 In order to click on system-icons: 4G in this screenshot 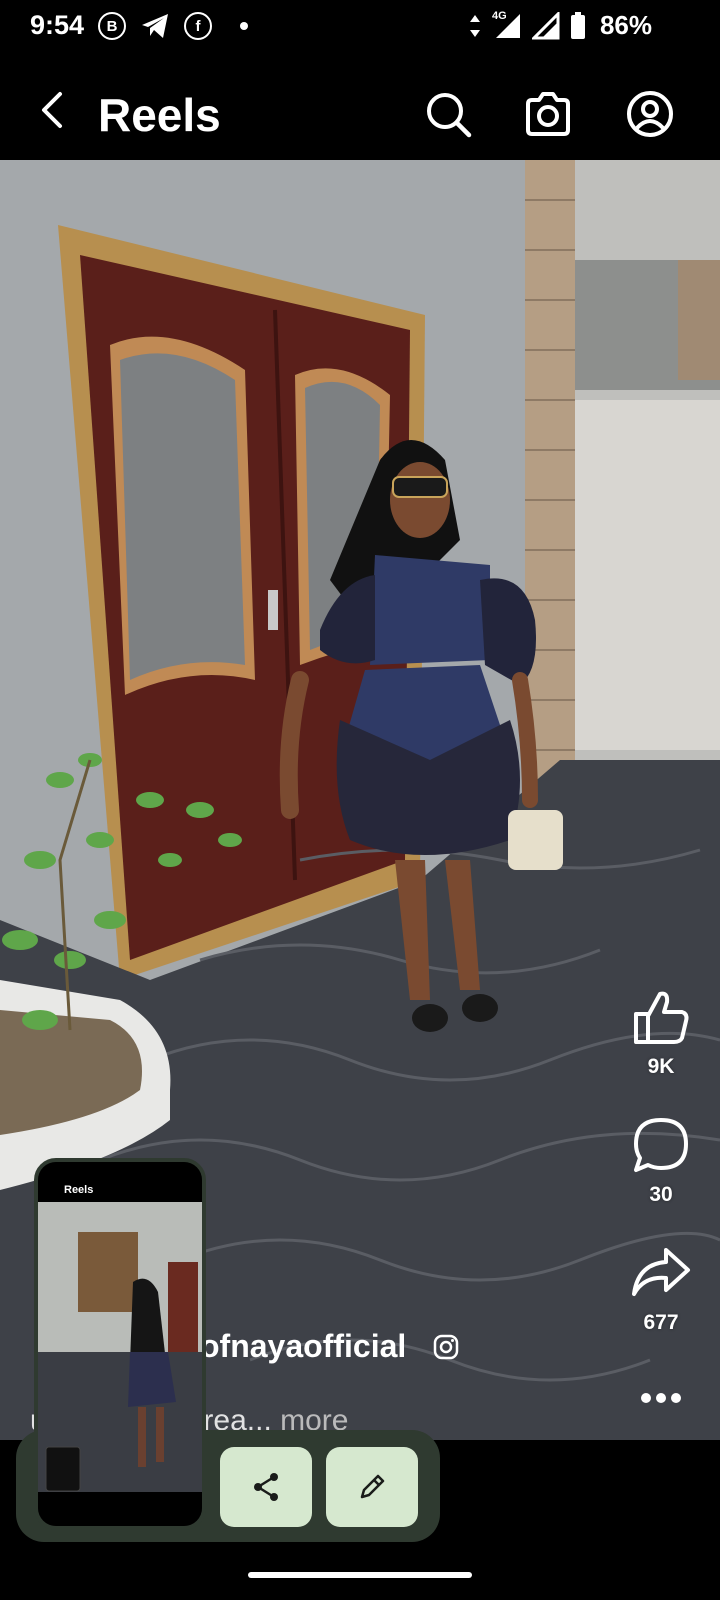, I will do `click(527, 25)`.